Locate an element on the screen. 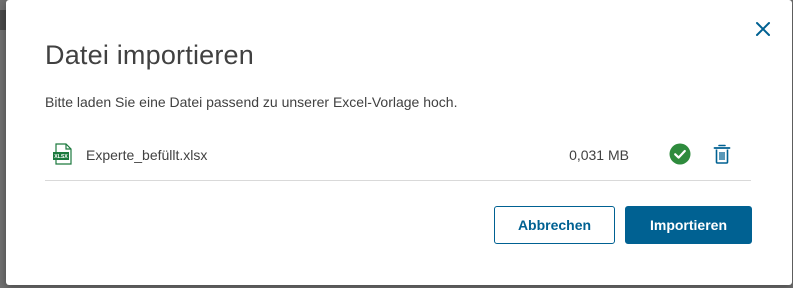  close-icon is located at coordinates (763, 29).